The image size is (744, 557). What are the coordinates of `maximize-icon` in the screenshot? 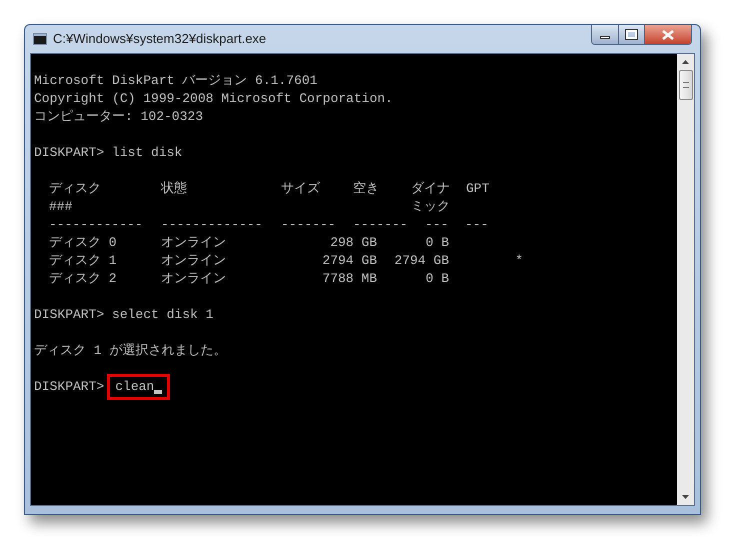 It's located at (631, 34).